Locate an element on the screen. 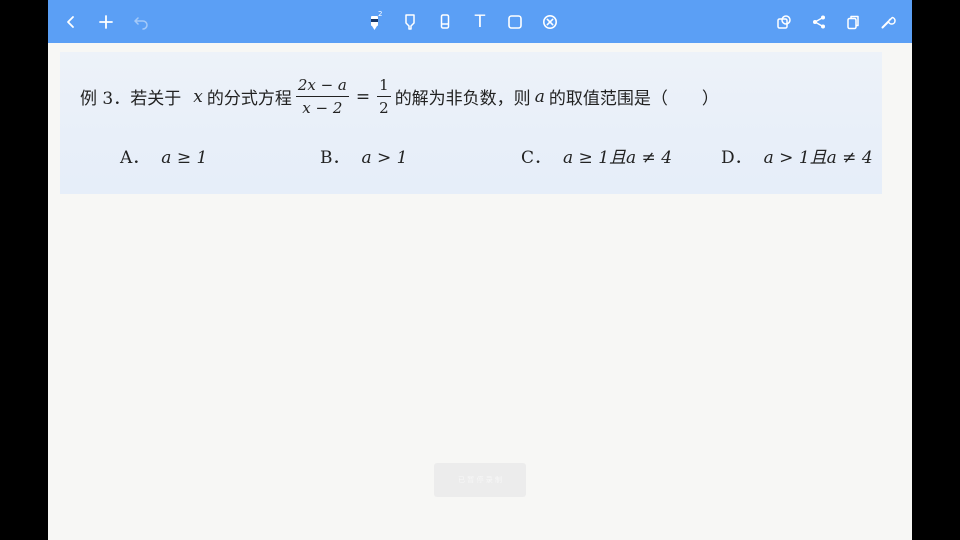 The width and height of the screenshot is (960, 540). choice-expression: a ≥ 1且a ≠ 4 is located at coordinates (618, 158).